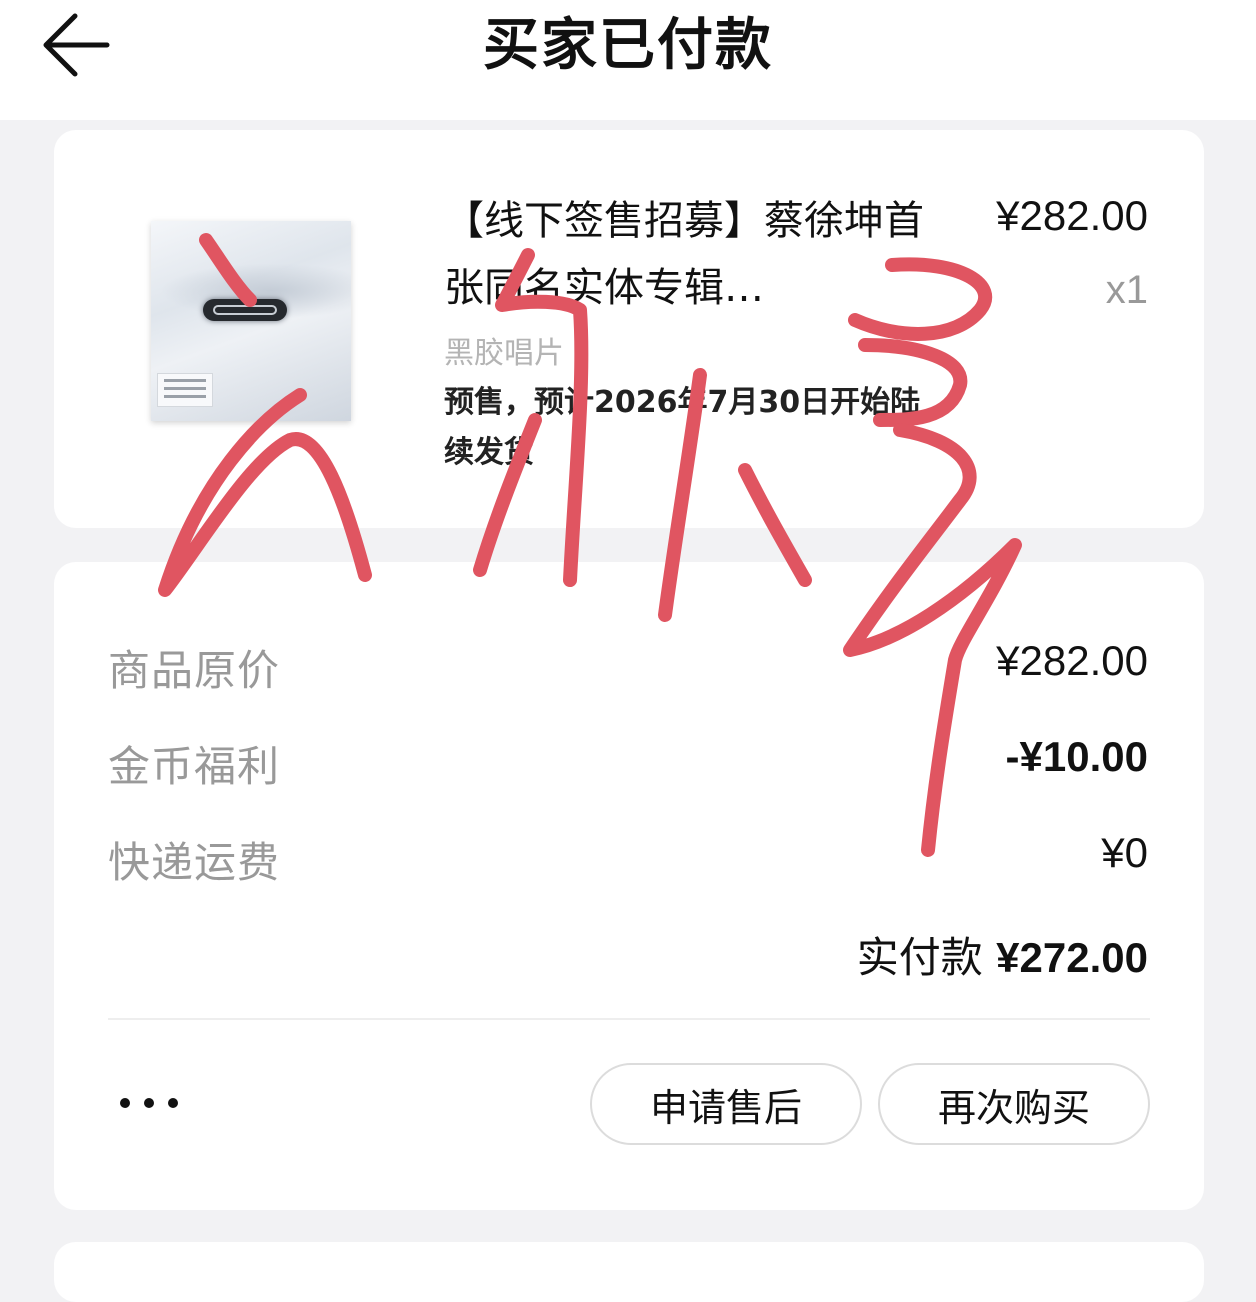 This screenshot has width=1256, height=1302. Describe the element at coordinates (245, 310) in the screenshot. I see `album-logo` at that location.